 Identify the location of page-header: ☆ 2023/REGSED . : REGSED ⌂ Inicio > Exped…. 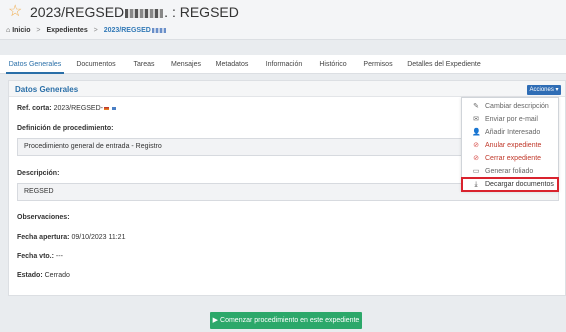
(283, 20).